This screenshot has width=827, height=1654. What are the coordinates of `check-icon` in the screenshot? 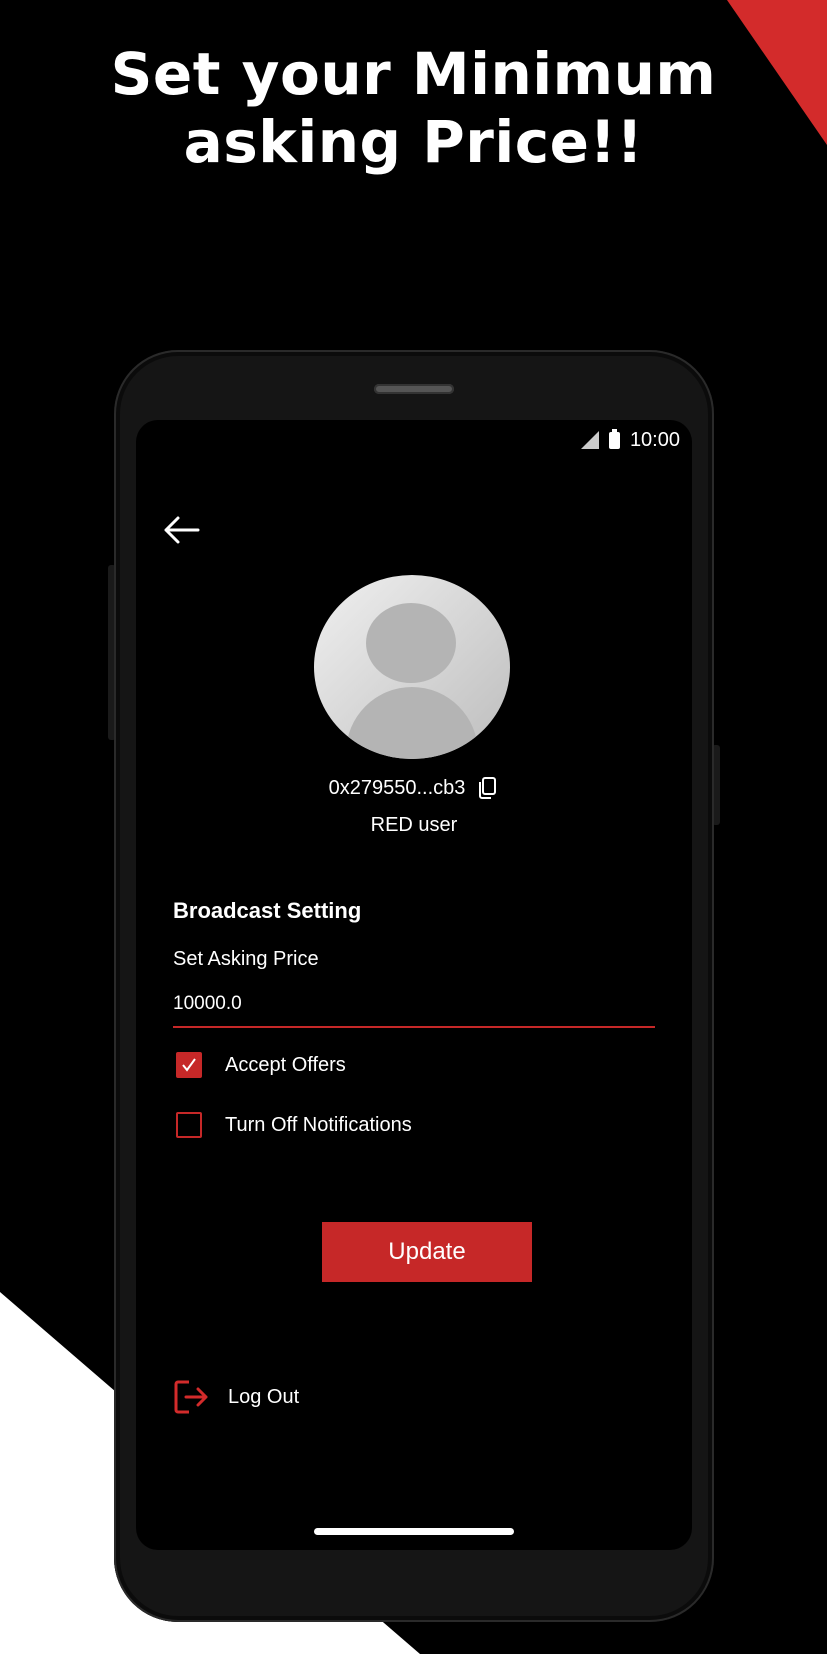 It's located at (189, 1065).